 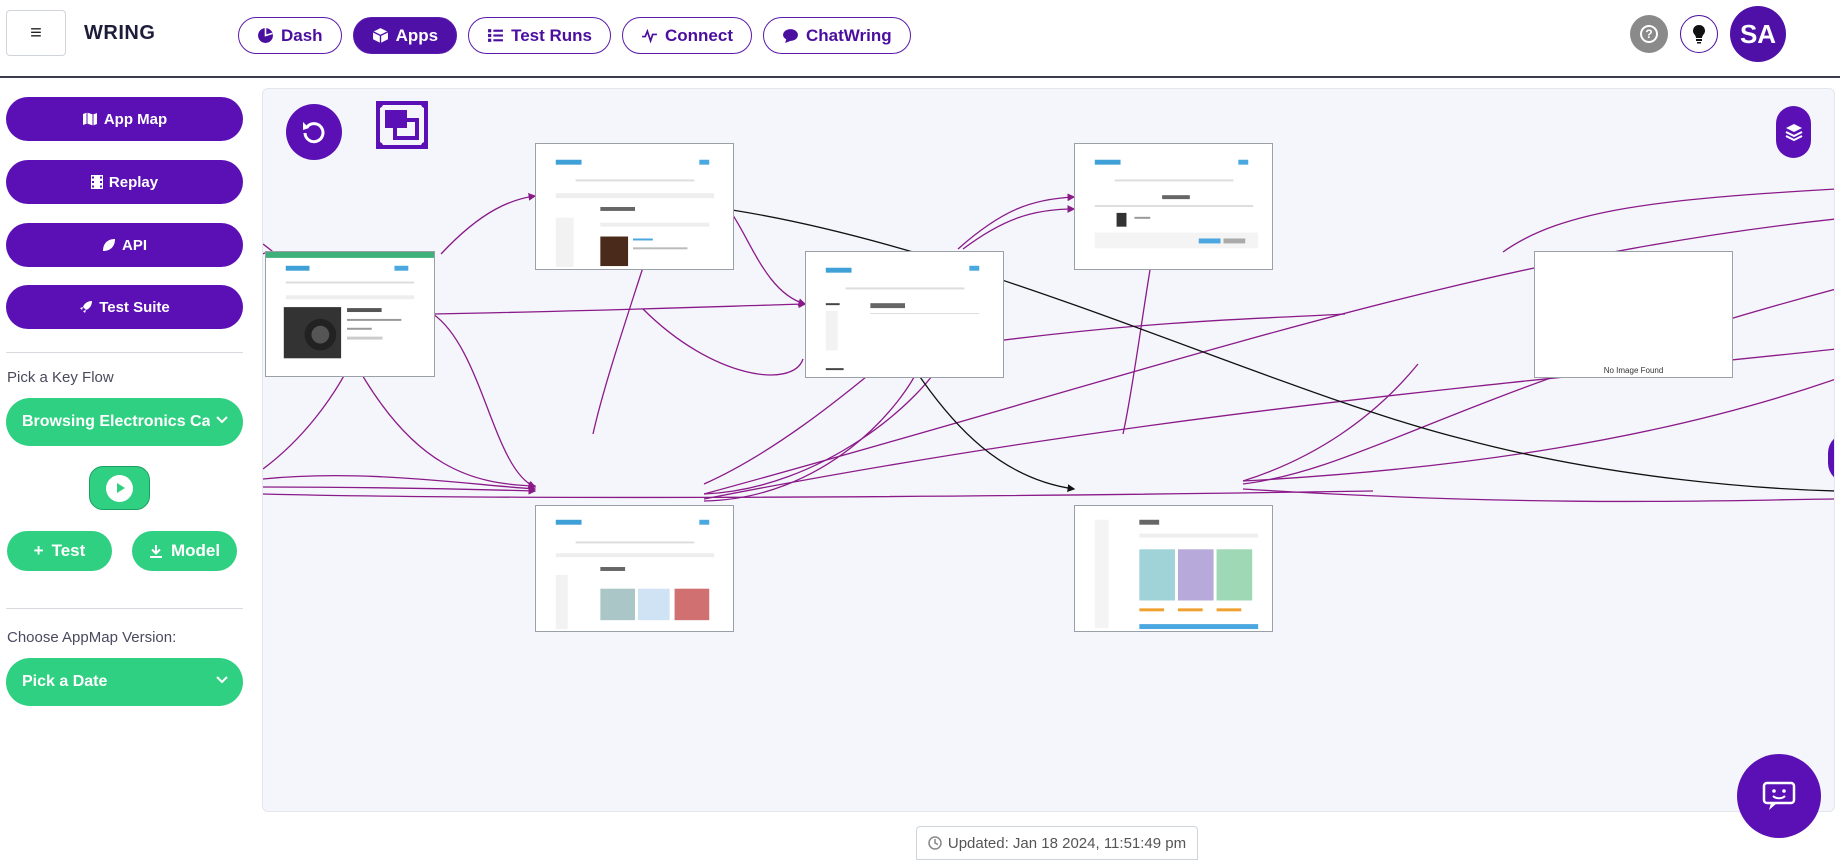 What do you see at coordinates (195, 550) in the screenshot?
I see `model-label: Model` at bounding box center [195, 550].